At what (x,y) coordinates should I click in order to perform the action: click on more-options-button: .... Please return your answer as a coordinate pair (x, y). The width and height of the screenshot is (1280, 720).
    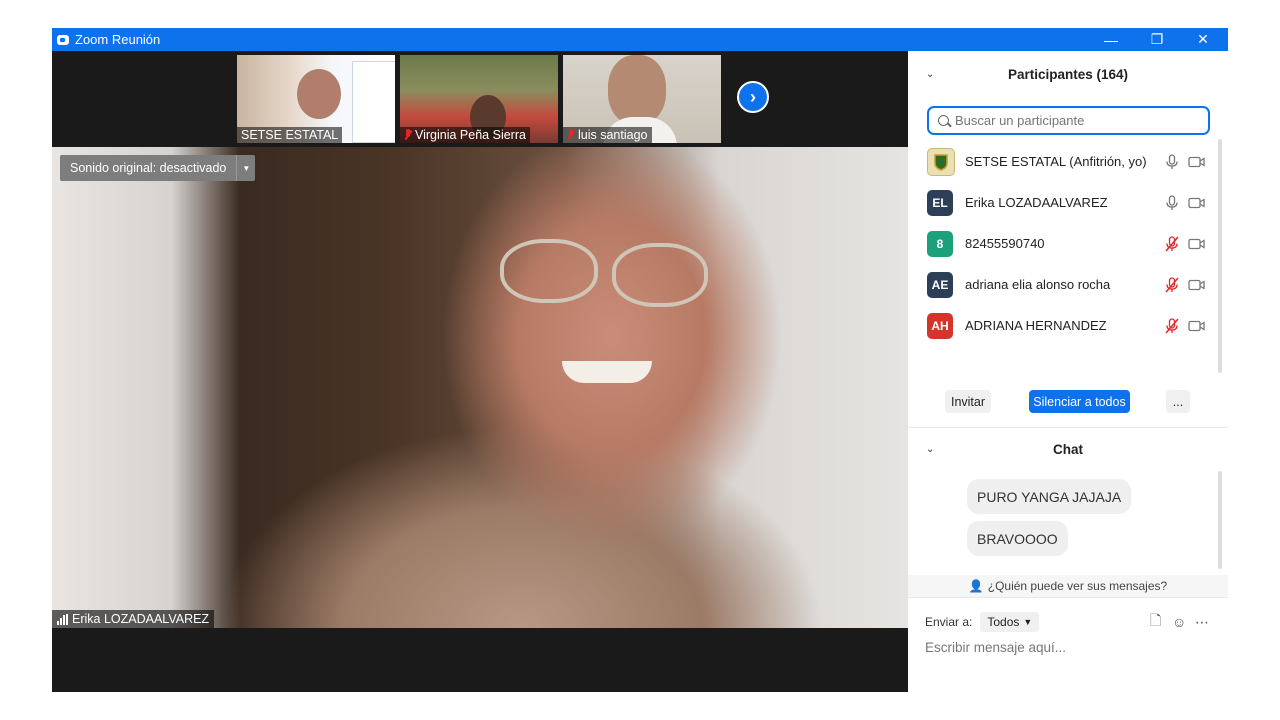
    Looking at the image, I should click on (1178, 401).